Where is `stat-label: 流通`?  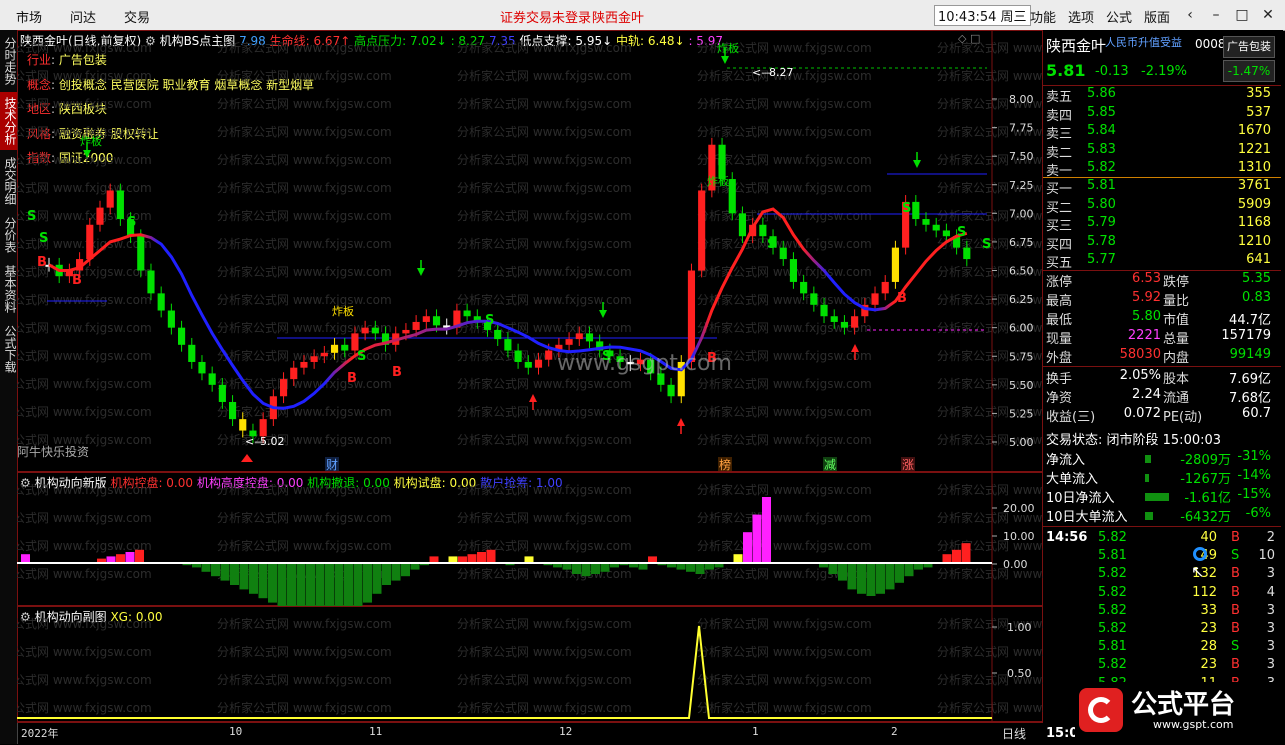 stat-label: 流通 is located at coordinates (1176, 398).